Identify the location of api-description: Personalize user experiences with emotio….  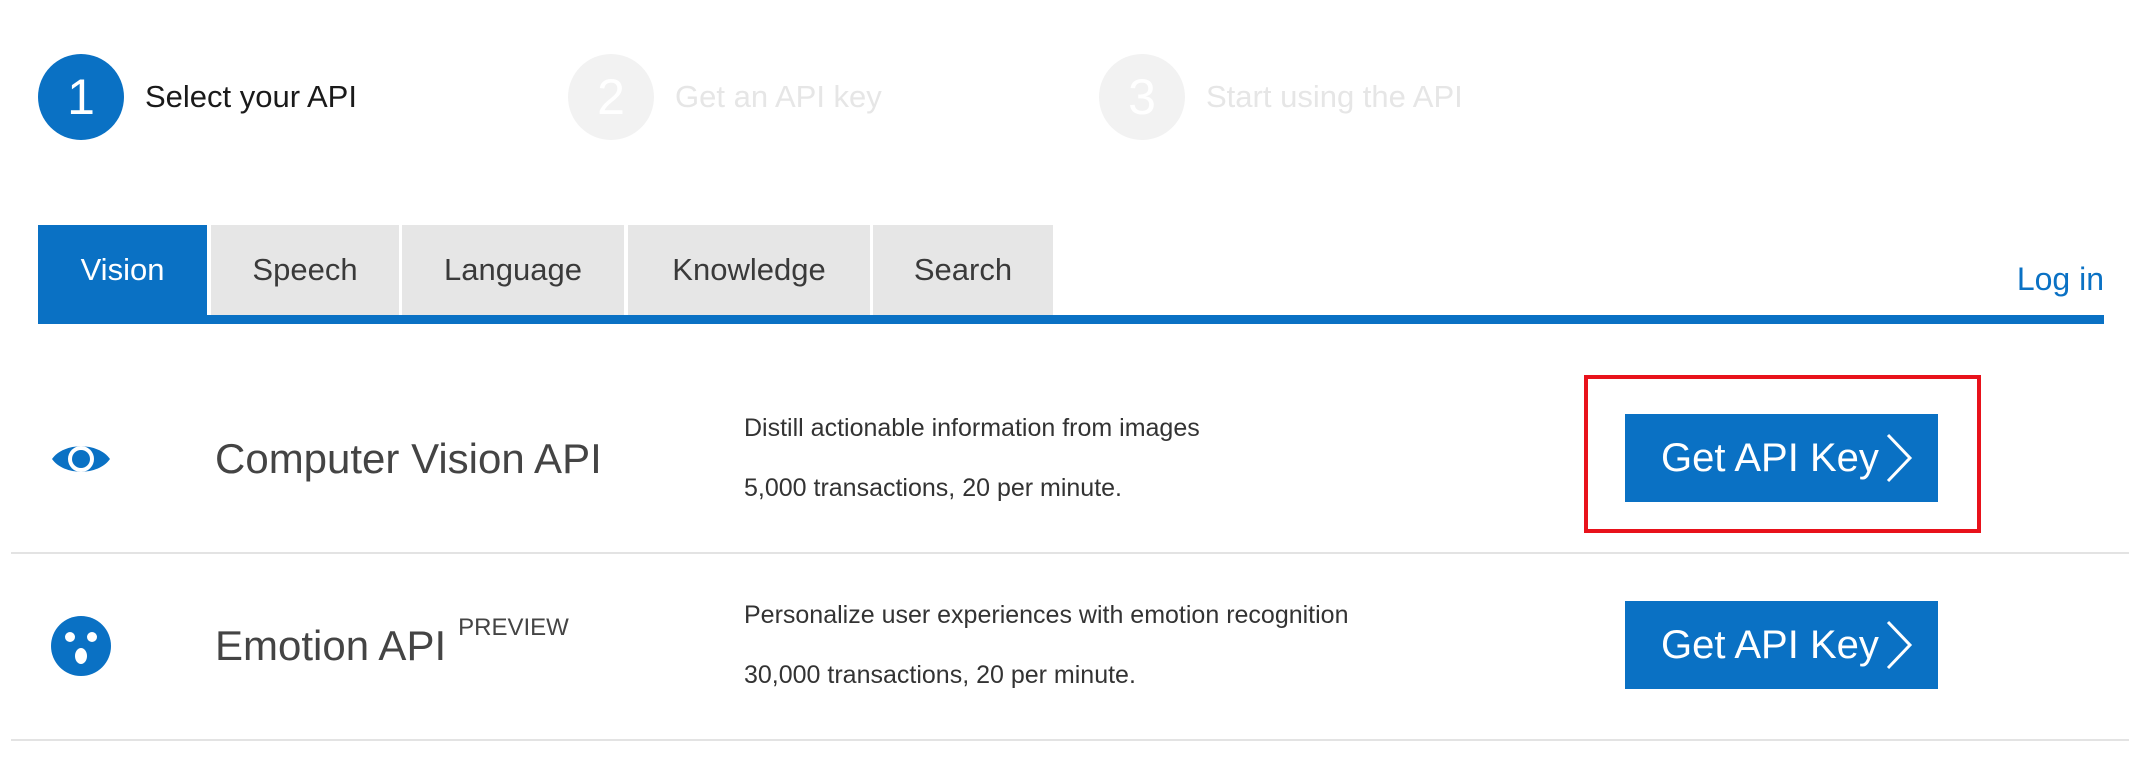
(1046, 615).